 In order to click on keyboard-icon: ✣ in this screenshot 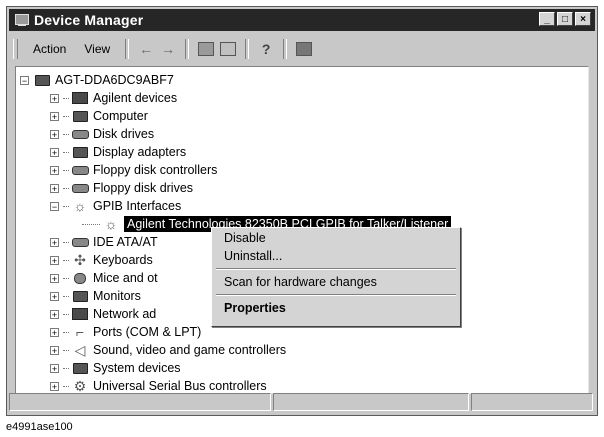, I will do `click(80, 260)`.